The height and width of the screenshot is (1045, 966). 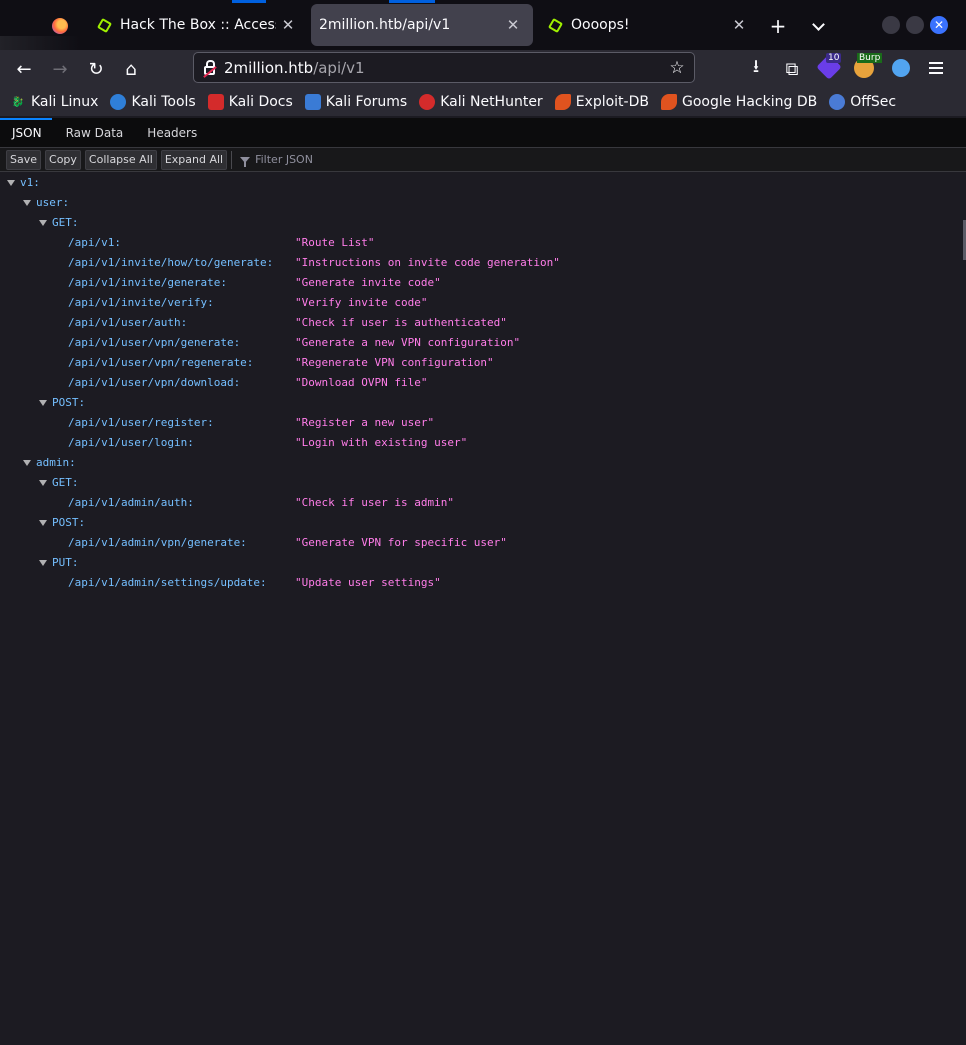 I want to click on tab-indicator, so click(x=412, y=1).